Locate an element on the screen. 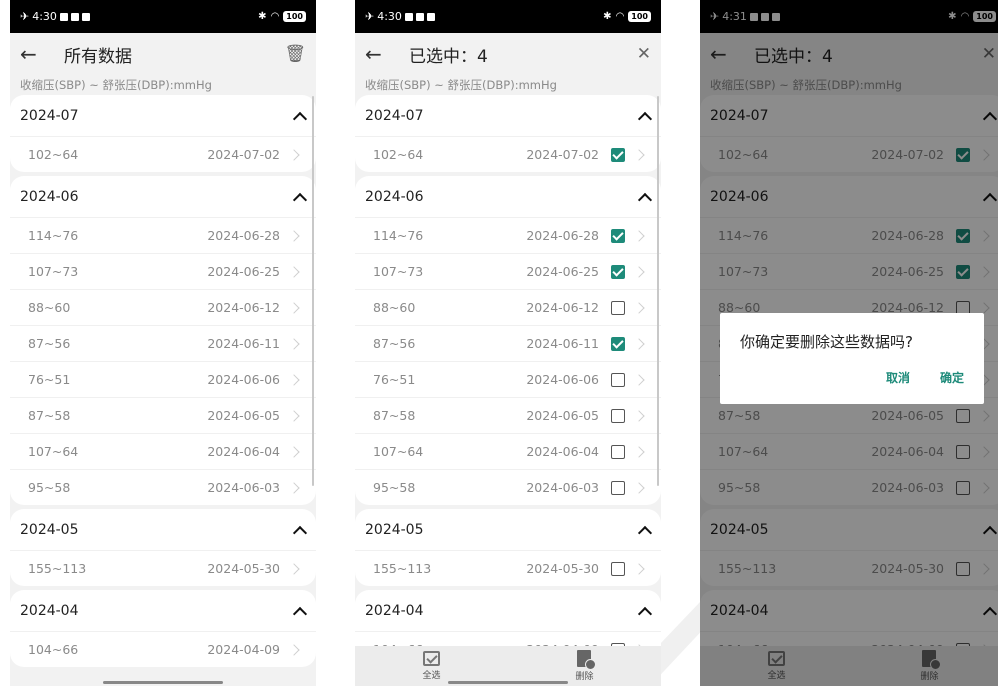 This screenshot has width=998, height=686. month-label: 2024-07 is located at coordinates (394, 115).